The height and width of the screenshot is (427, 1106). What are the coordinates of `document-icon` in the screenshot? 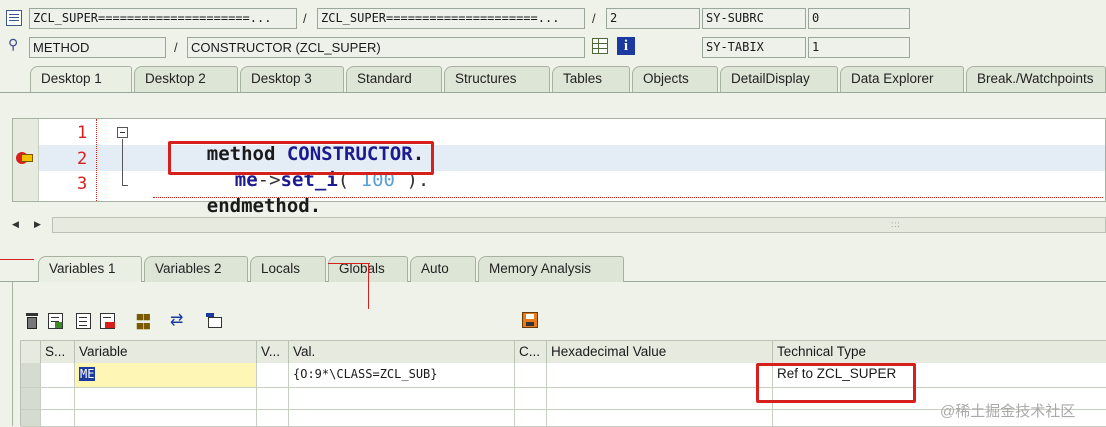 It's located at (83, 321).